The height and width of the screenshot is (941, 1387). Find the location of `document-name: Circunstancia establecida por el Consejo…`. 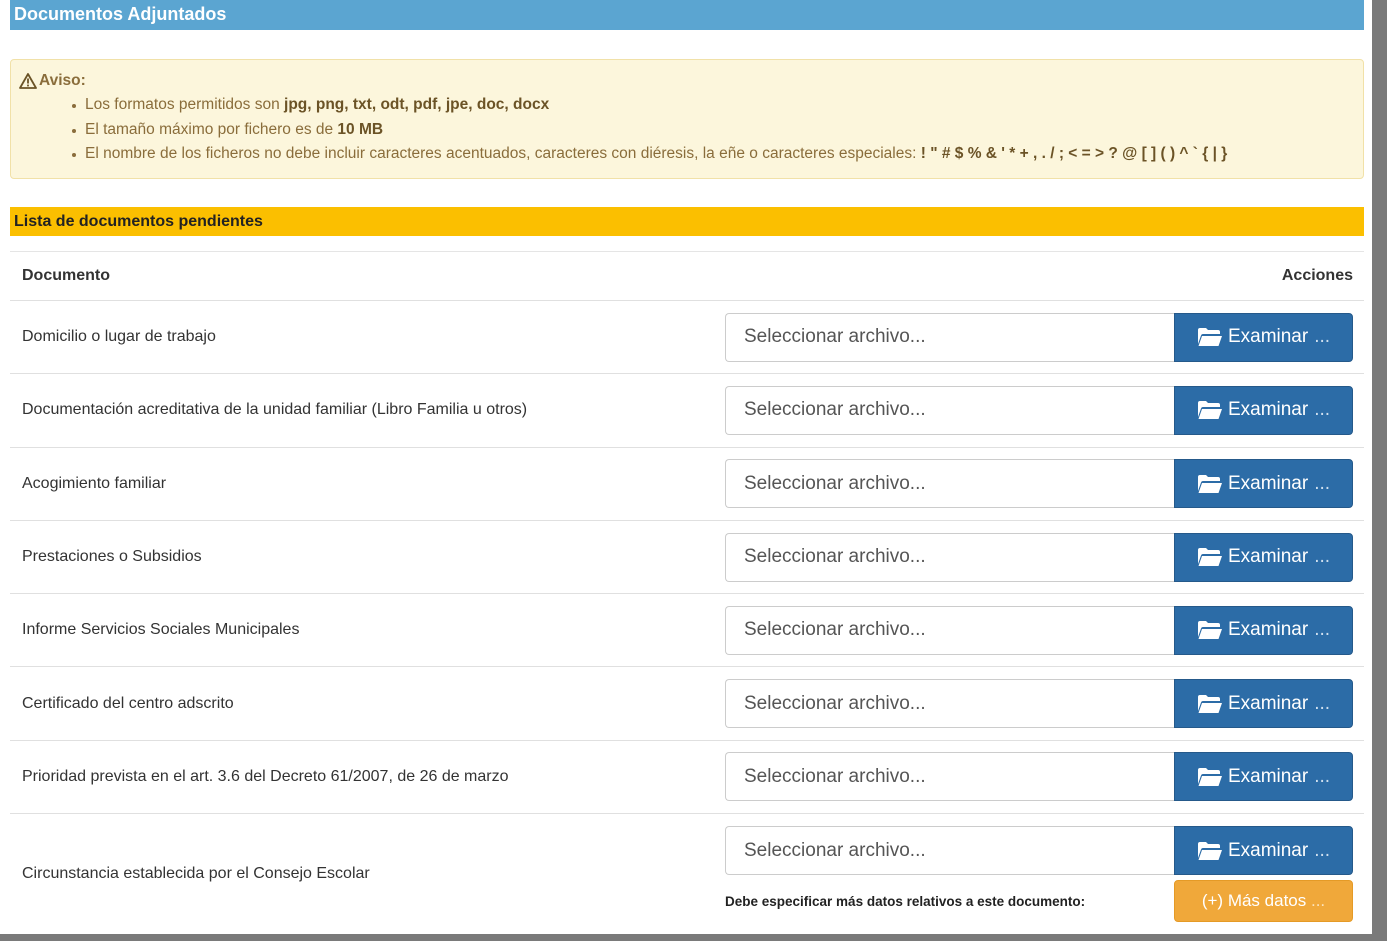

document-name: Circunstancia establecida por el Consejo… is located at coordinates (196, 874).